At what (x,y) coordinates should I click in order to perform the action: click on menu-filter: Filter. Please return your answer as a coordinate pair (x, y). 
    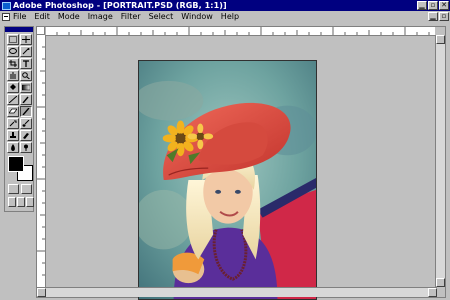
    Looking at the image, I should click on (131, 16).